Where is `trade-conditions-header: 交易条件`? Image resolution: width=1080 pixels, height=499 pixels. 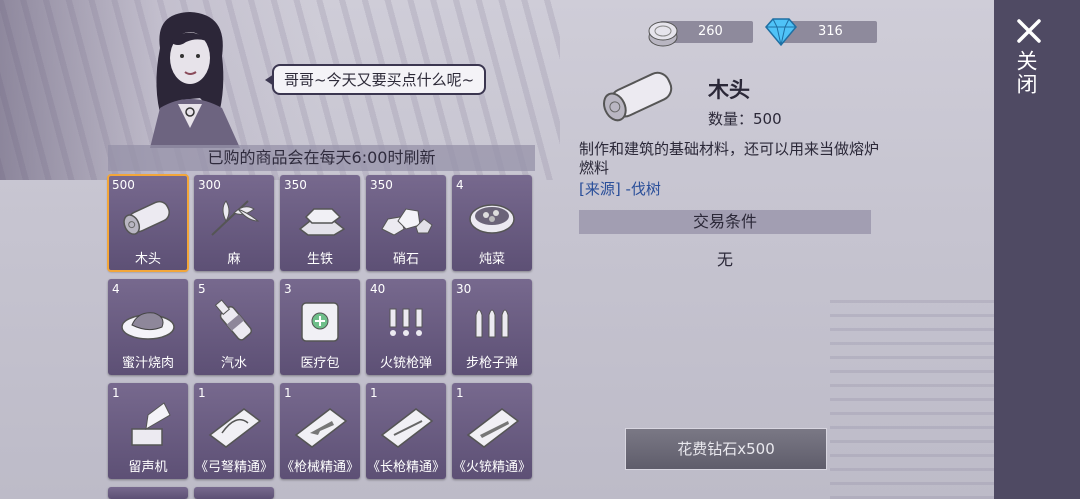
trade-conditions-header: 交易条件 is located at coordinates (725, 222).